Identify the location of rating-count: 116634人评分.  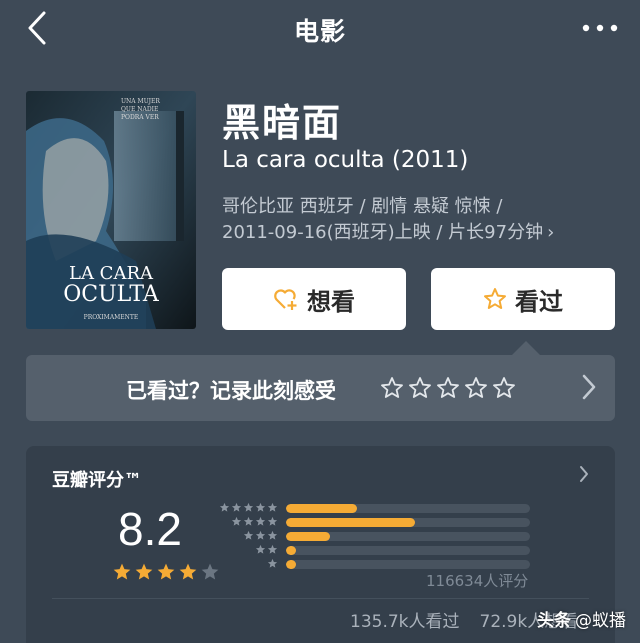
(477, 581).